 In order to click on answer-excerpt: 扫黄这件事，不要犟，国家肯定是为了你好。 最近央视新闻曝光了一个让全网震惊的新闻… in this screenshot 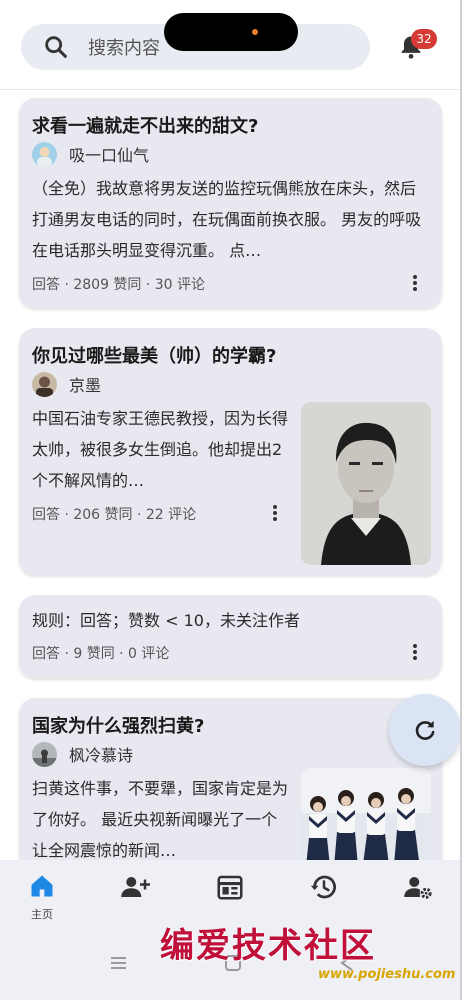, I will do `click(160, 816)`.